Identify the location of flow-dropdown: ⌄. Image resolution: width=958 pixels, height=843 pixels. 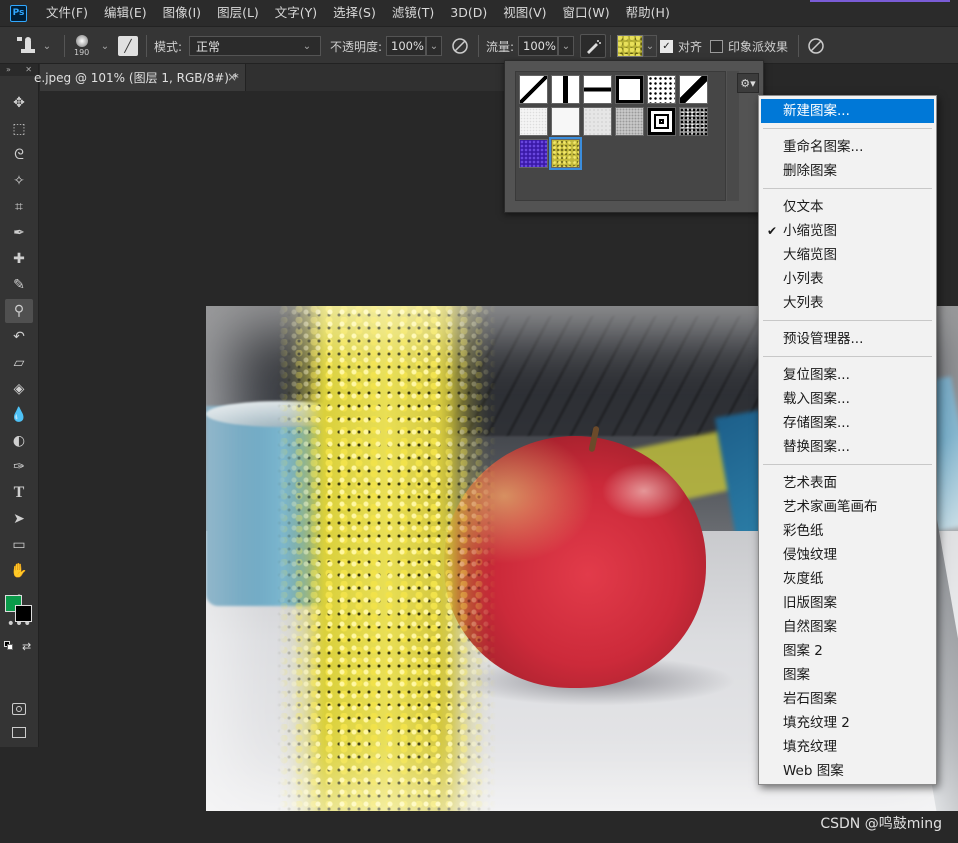
(566, 46).